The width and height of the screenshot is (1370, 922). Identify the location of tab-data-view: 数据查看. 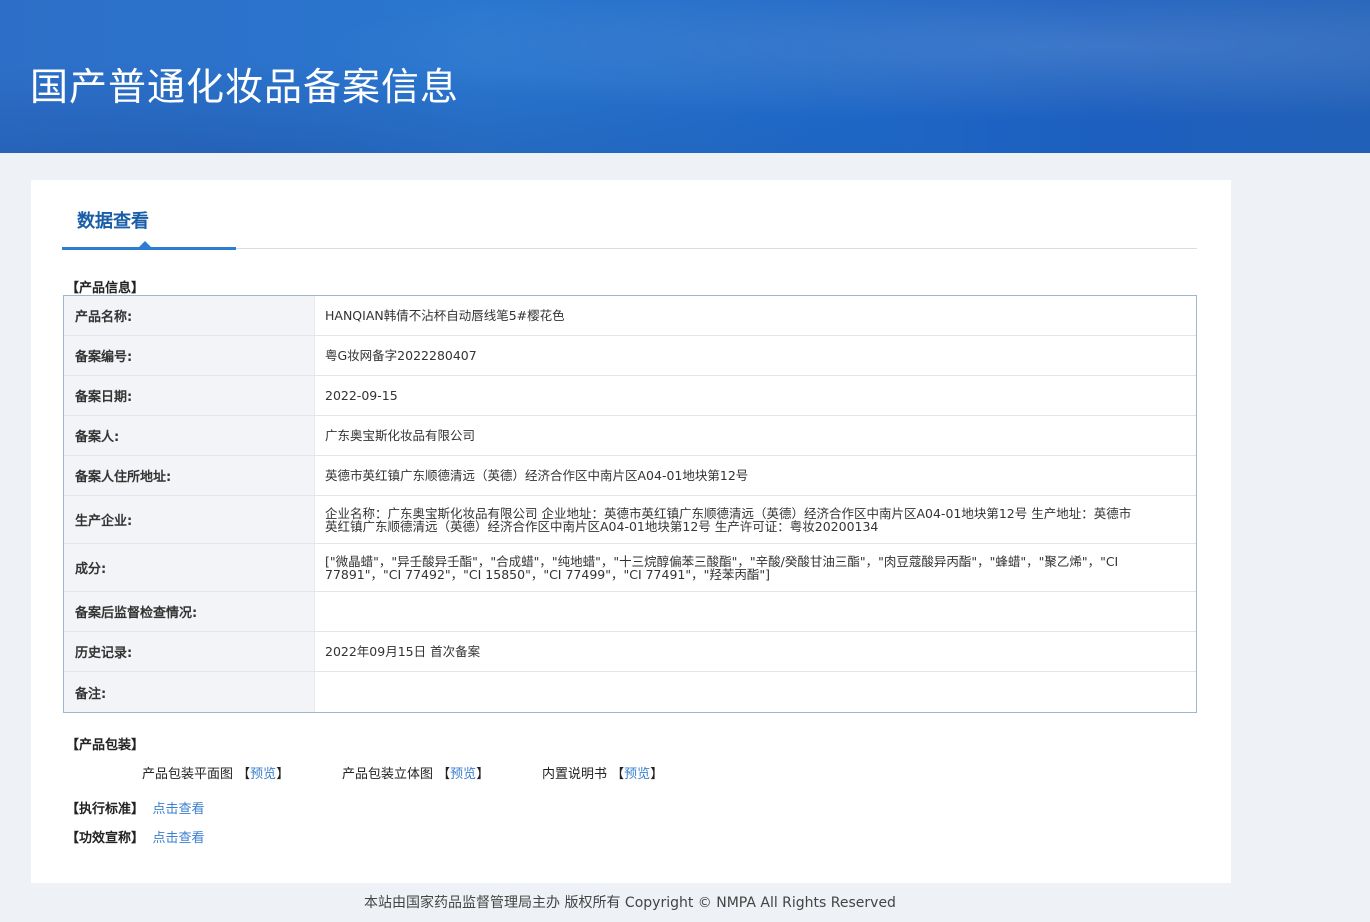
(113, 220).